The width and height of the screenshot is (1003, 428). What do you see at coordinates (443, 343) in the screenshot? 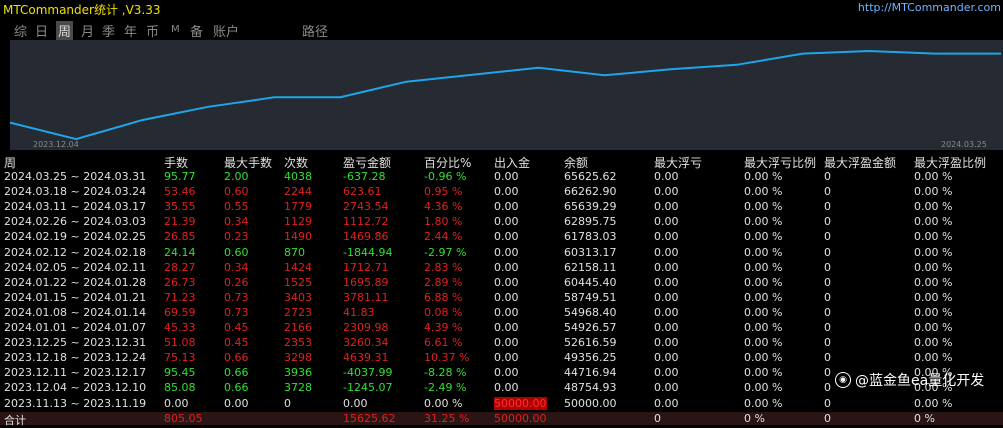
I see `cell-percent: 6.61 %` at bounding box center [443, 343].